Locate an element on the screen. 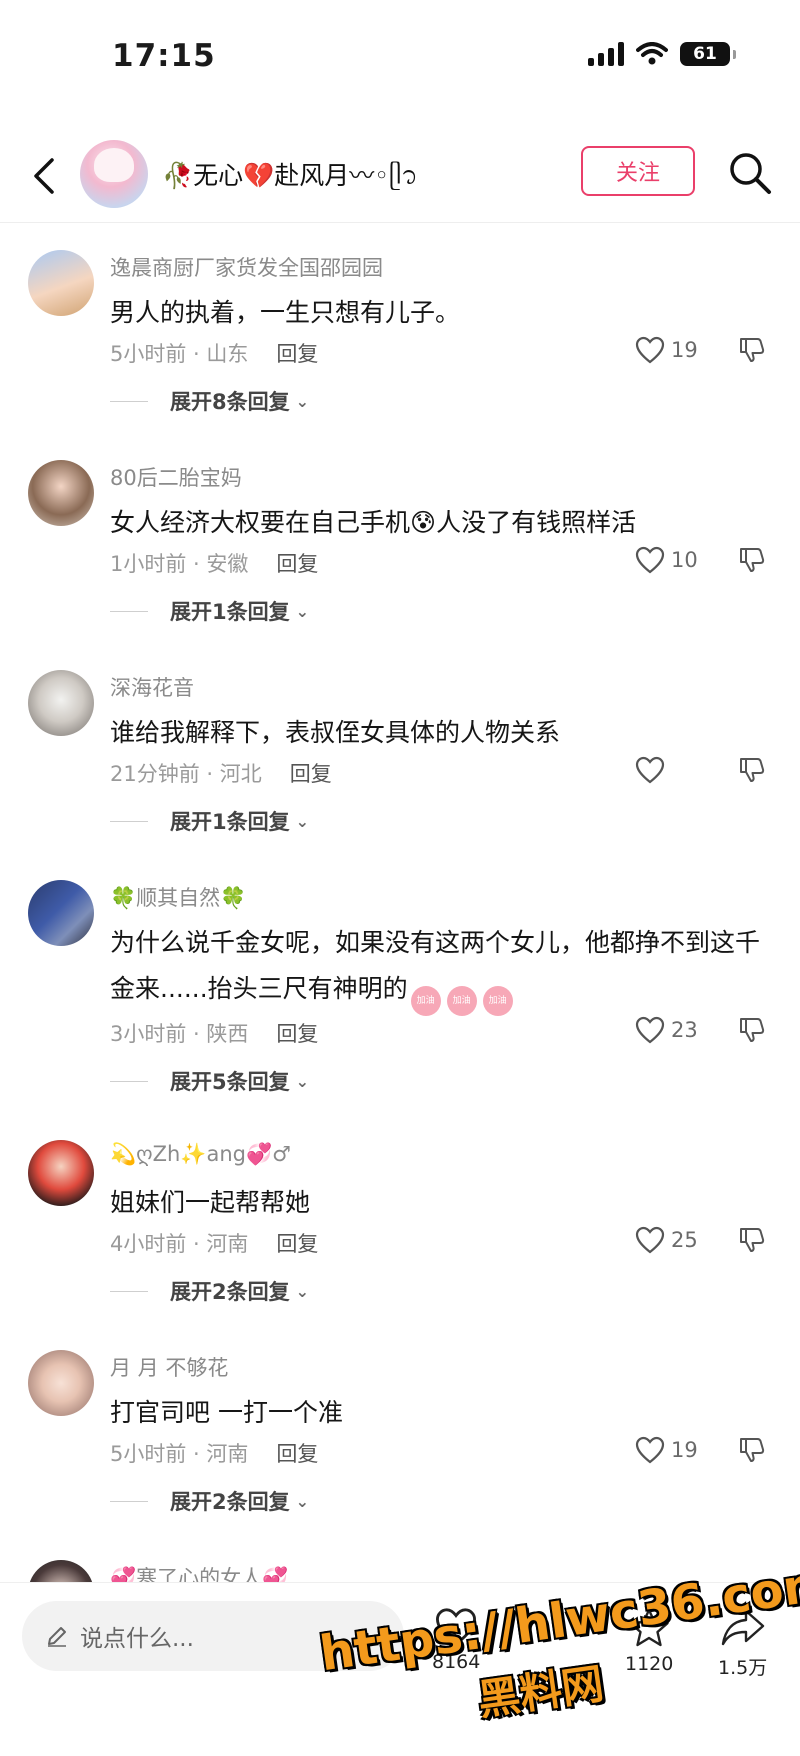  like-video-button: 8164 is located at coordinates (456, 1640).